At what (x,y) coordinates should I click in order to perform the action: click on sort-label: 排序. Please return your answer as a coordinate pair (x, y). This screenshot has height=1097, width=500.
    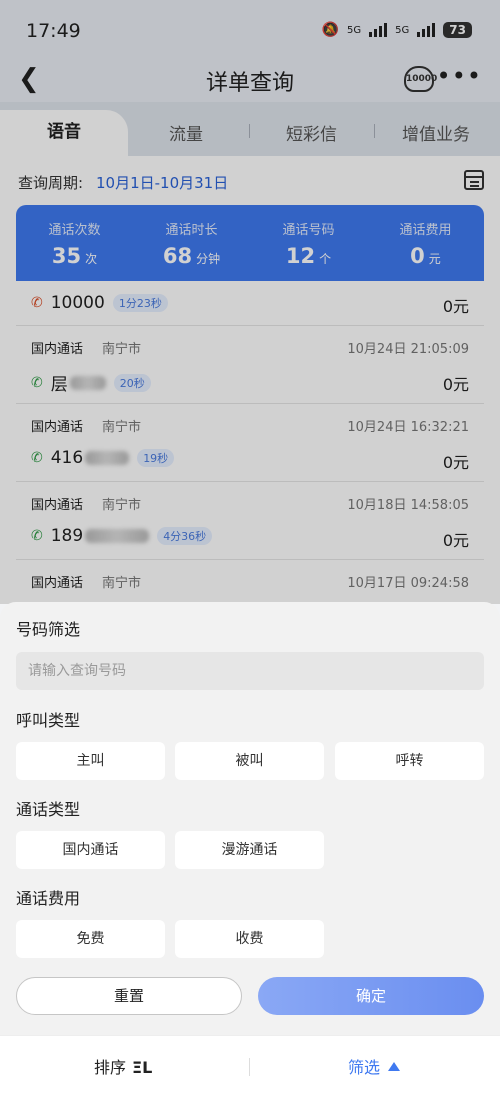
    Looking at the image, I should click on (110, 1067).